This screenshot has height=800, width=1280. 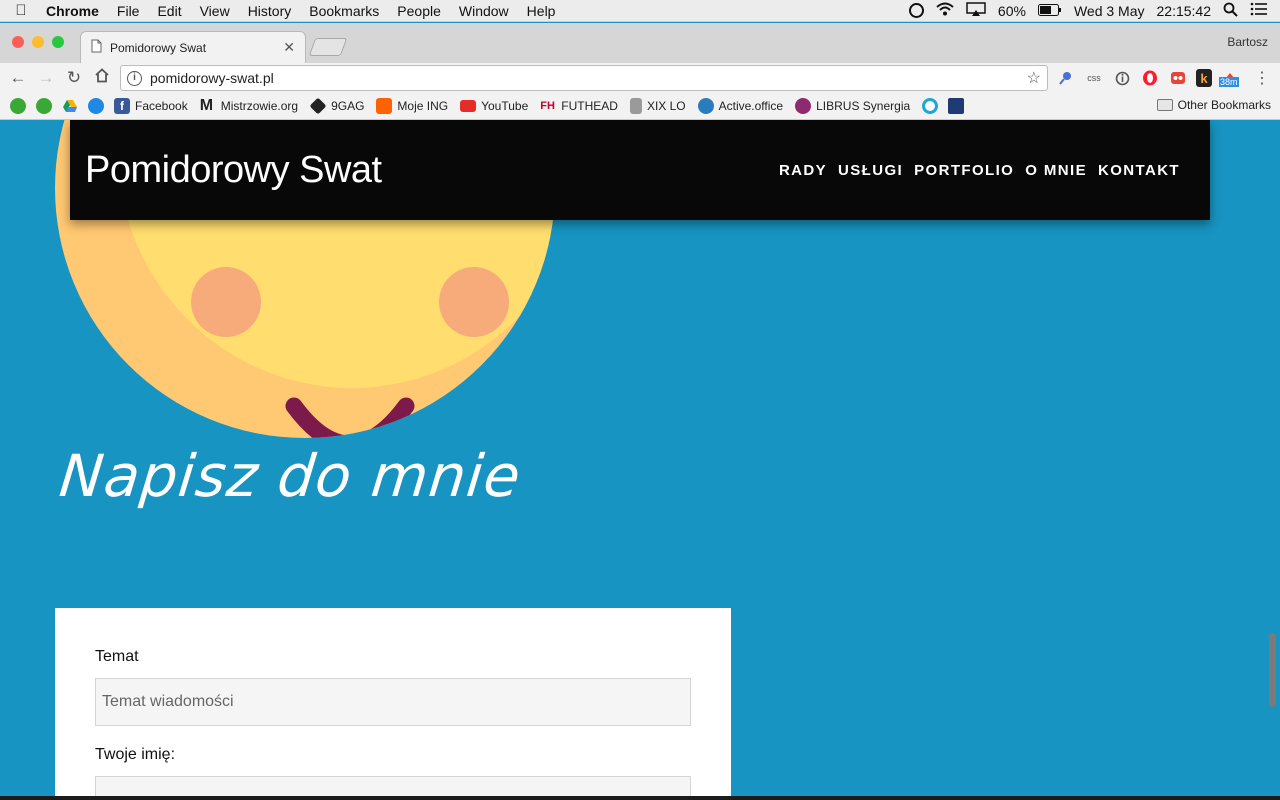 What do you see at coordinates (393, 786) in the screenshot?
I see `name-input` at bounding box center [393, 786].